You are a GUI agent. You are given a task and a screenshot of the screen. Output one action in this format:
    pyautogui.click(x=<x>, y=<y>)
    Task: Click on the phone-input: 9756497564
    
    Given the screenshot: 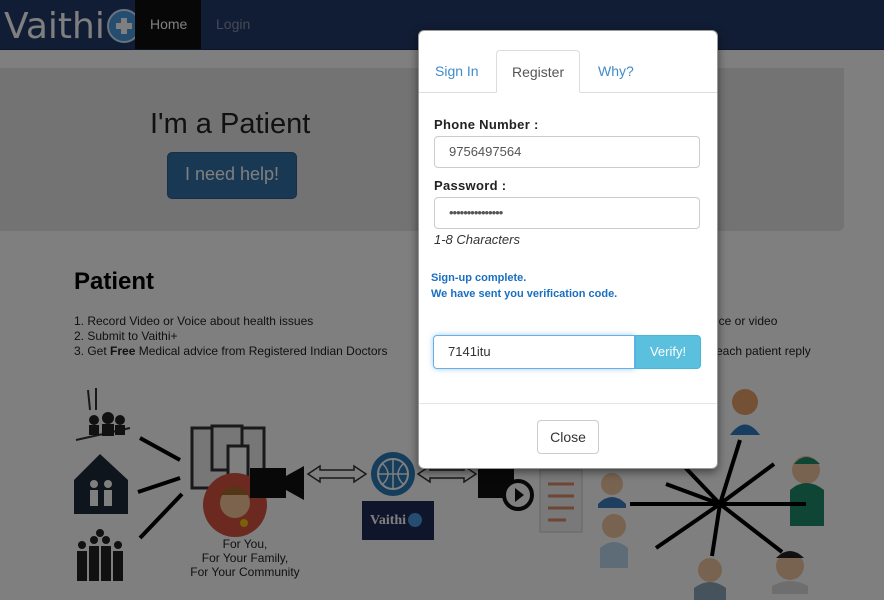 What is the action you would take?
    pyautogui.click(x=567, y=152)
    